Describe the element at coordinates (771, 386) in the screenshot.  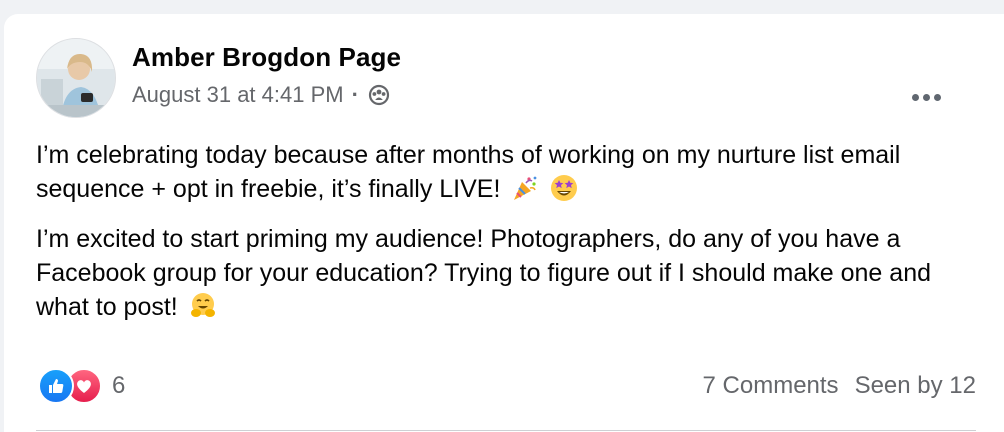
I see `comments-count-link: 7 Comments` at that location.